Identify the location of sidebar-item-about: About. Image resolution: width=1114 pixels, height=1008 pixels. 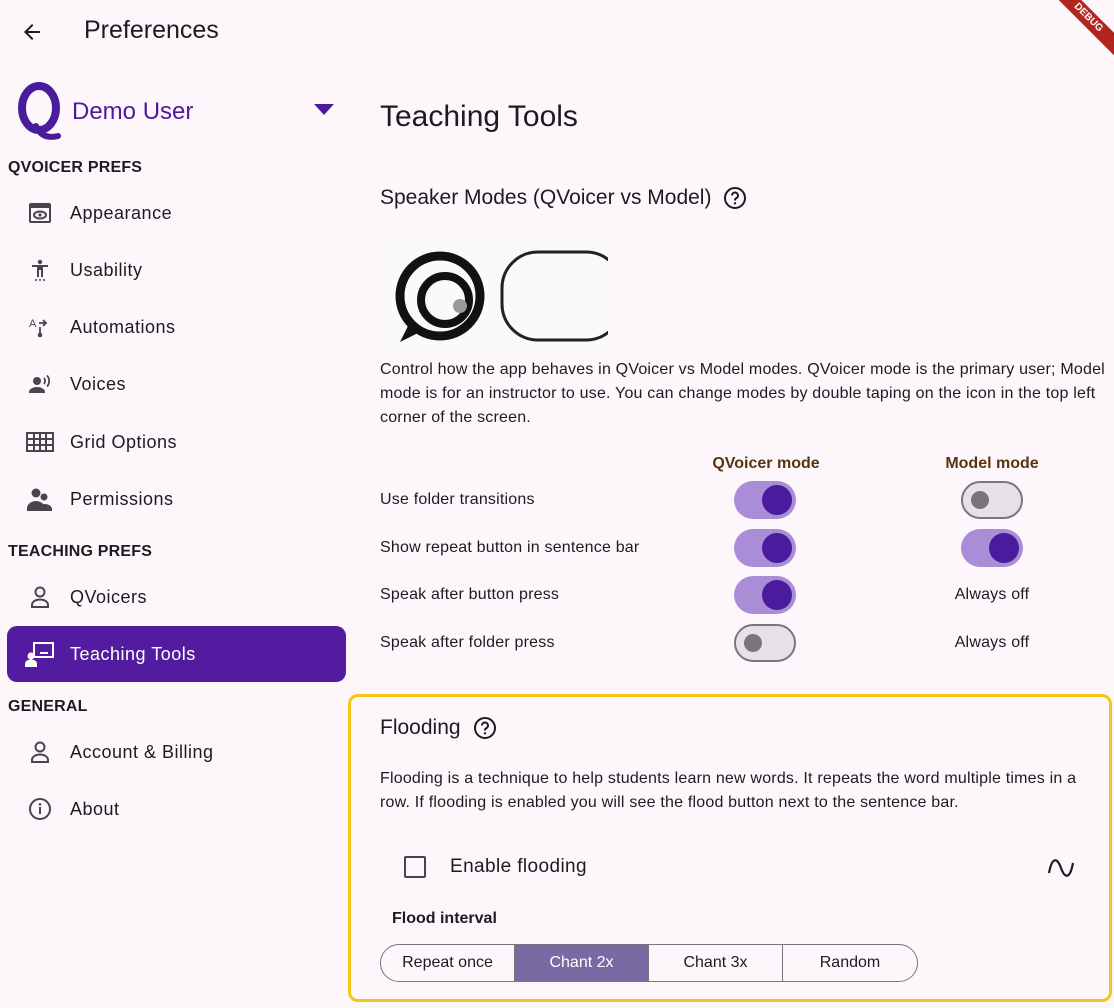
(176, 809).